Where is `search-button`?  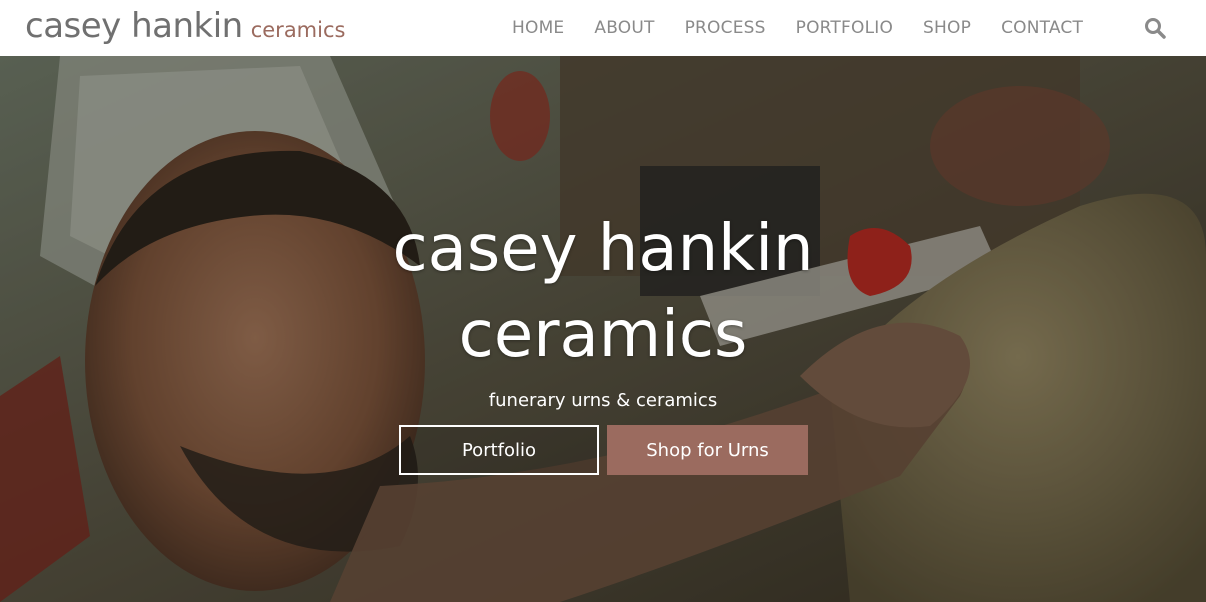 search-button is located at coordinates (1155, 28).